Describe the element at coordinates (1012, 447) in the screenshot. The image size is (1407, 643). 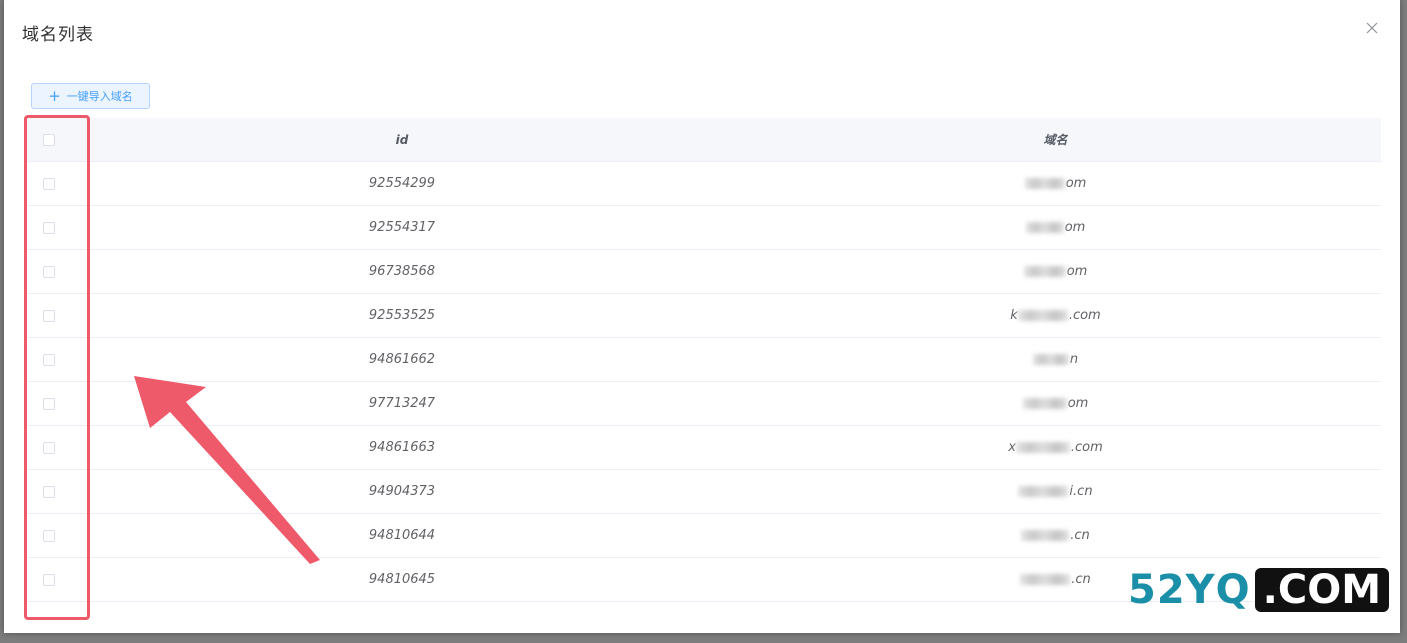
I see `row-domain-prefix: x` at that location.